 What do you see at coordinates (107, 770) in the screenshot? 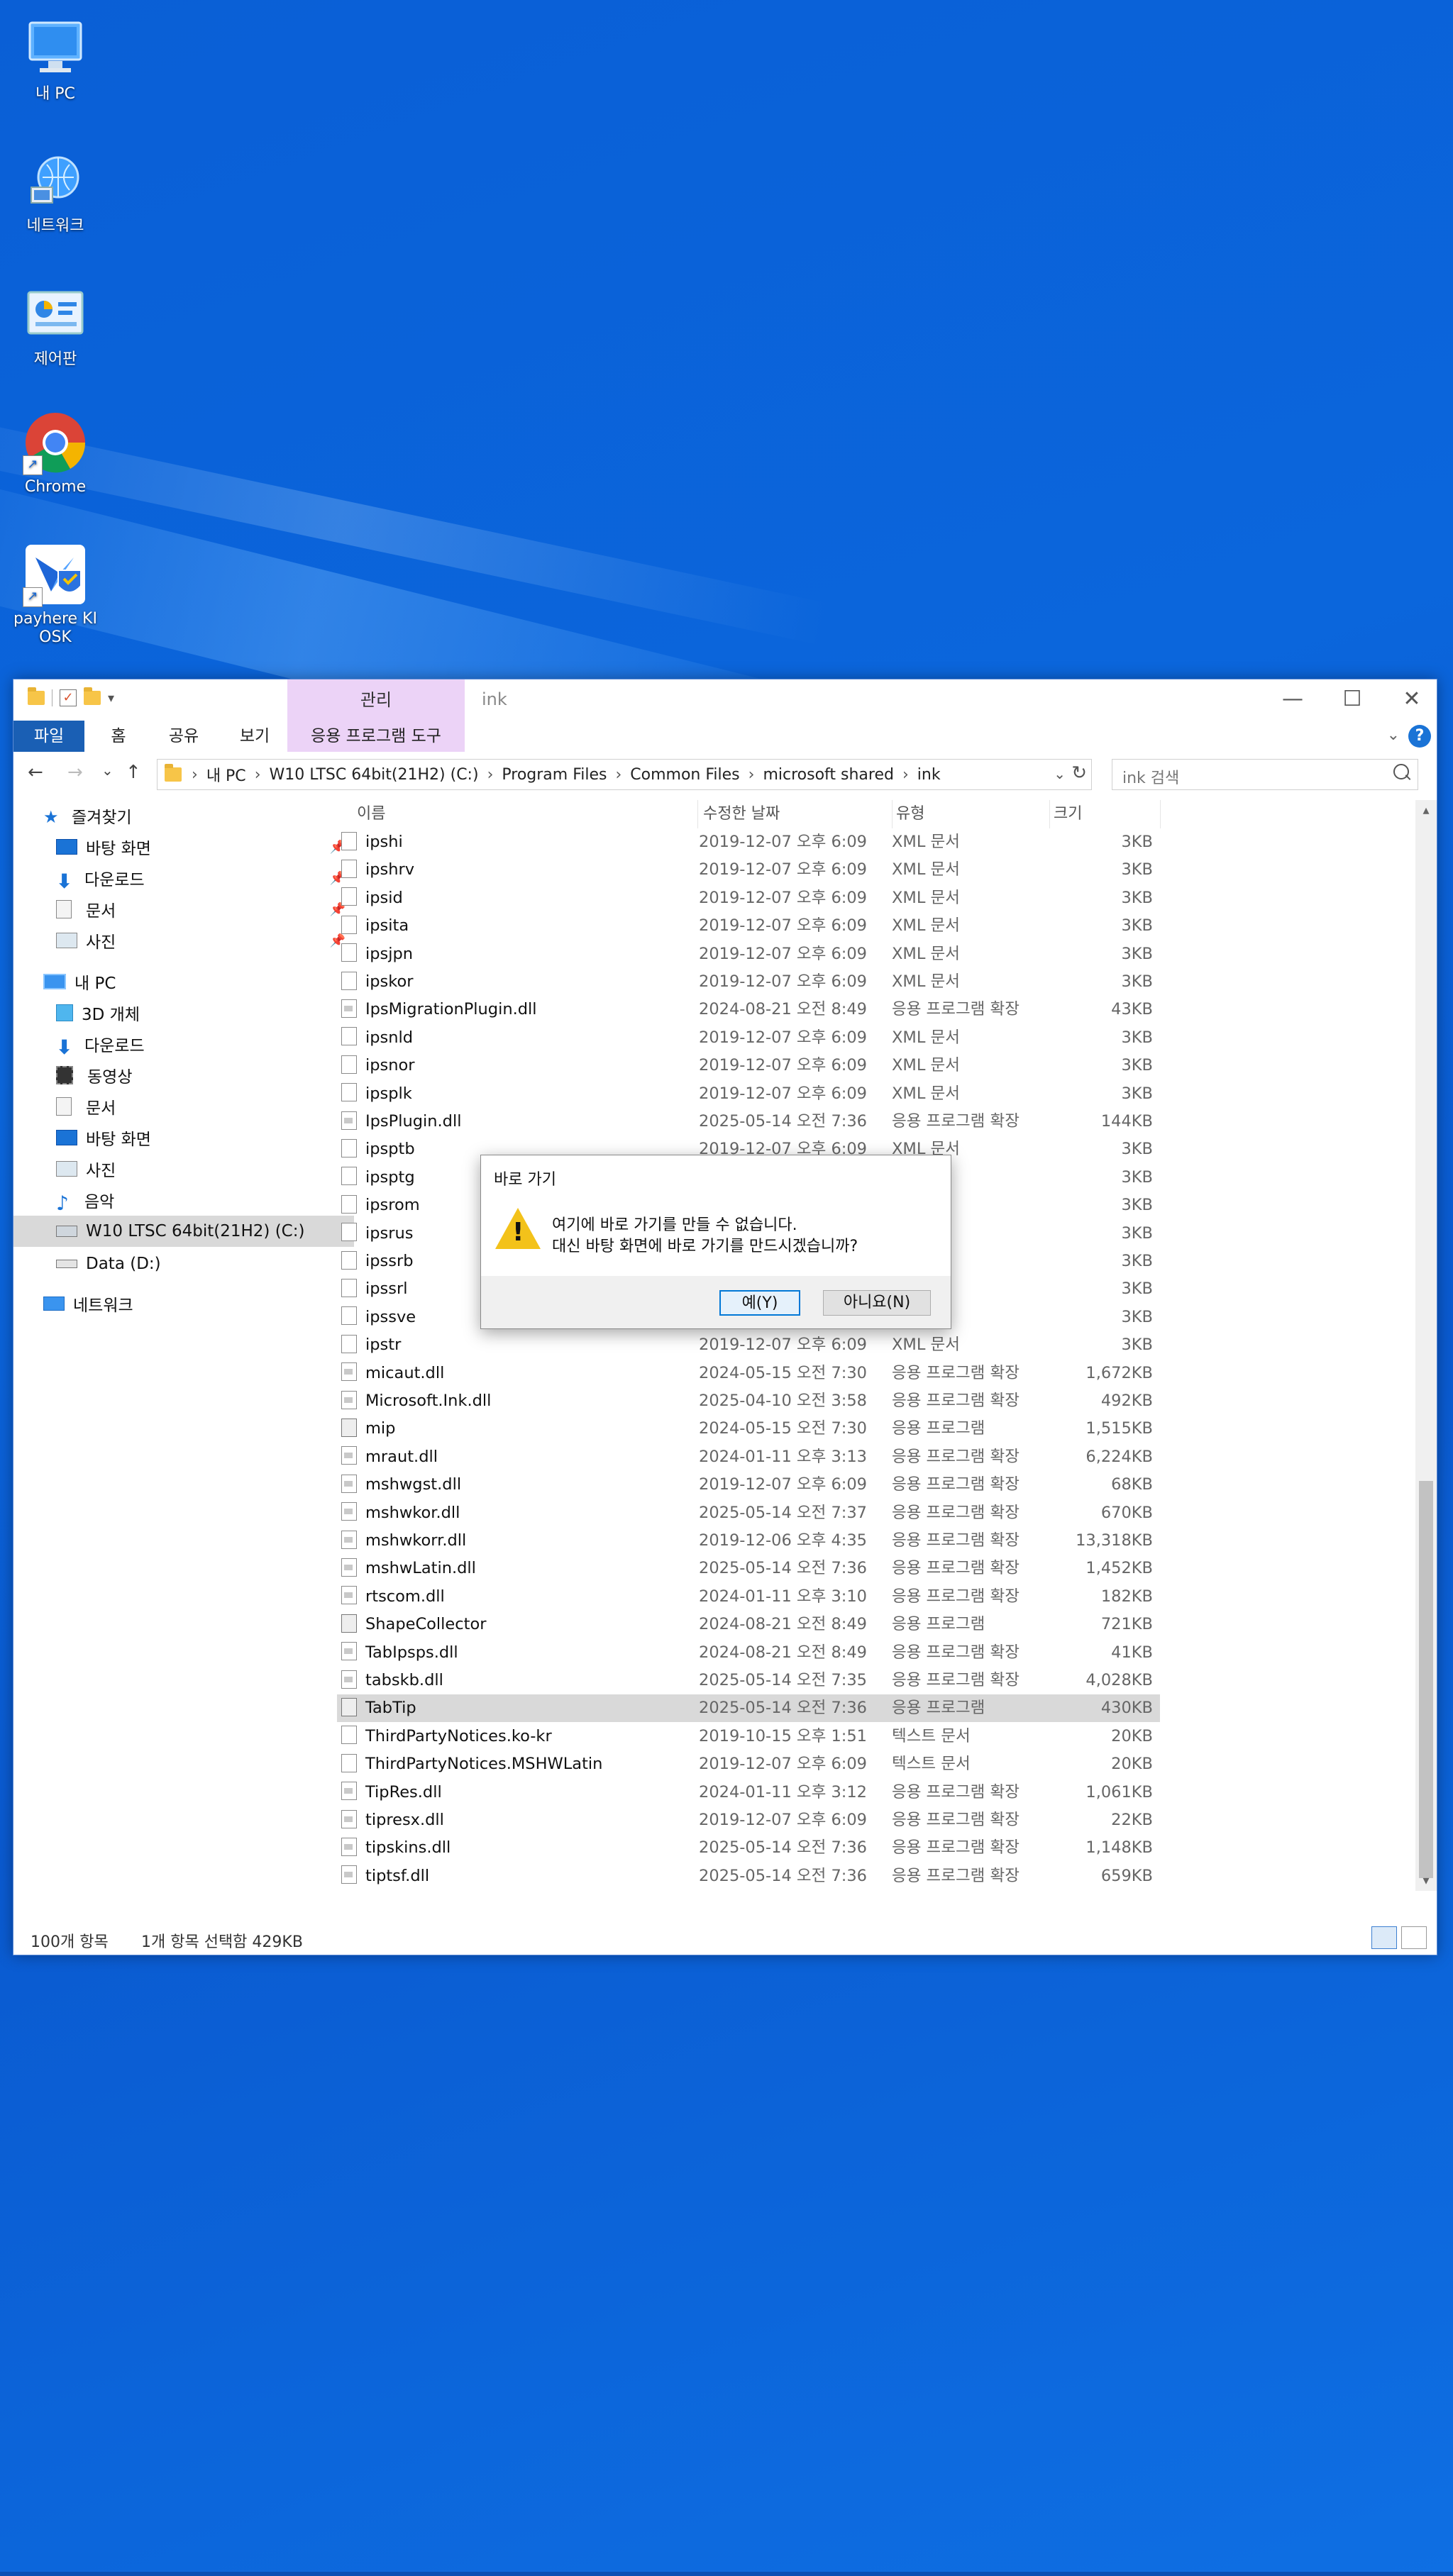
I see `recent-locations-button: ⌄` at bounding box center [107, 770].